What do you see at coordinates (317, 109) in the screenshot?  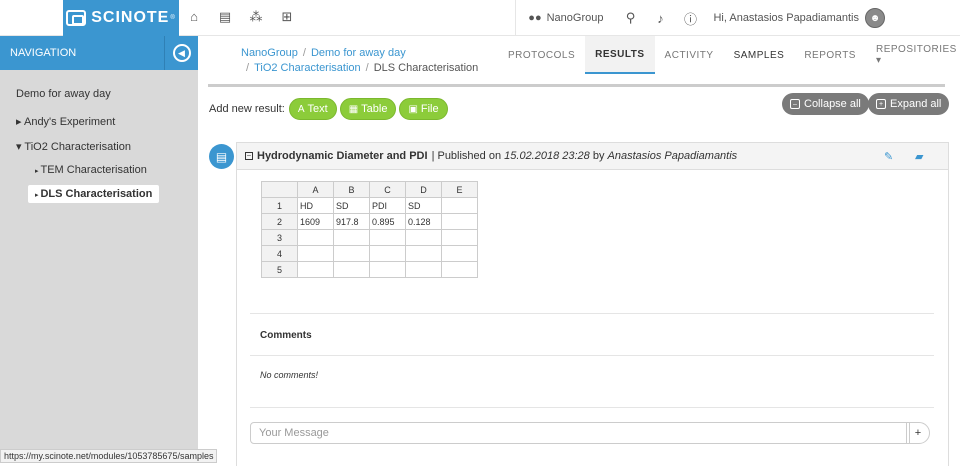 I see `button-label: Text` at bounding box center [317, 109].